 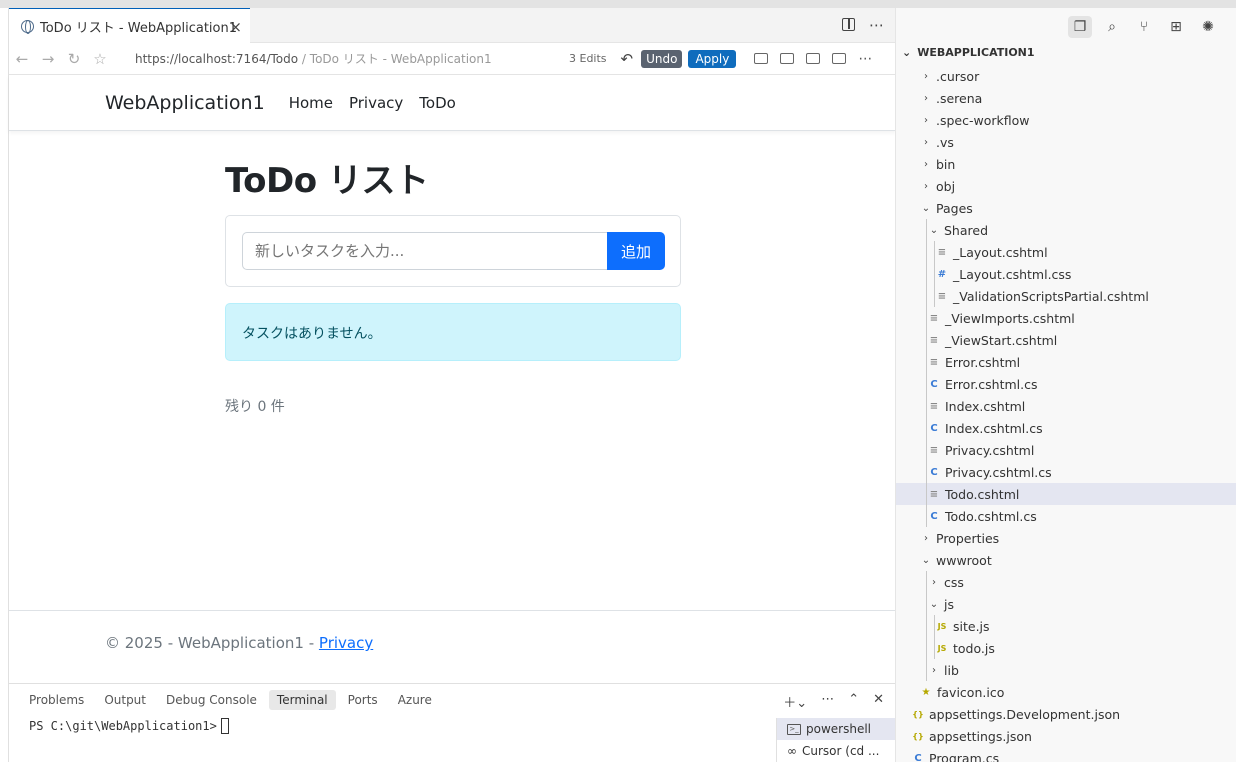 What do you see at coordinates (56, 700) in the screenshot?
I see `tab-problems: Problems` at bounding box center [56, 700].